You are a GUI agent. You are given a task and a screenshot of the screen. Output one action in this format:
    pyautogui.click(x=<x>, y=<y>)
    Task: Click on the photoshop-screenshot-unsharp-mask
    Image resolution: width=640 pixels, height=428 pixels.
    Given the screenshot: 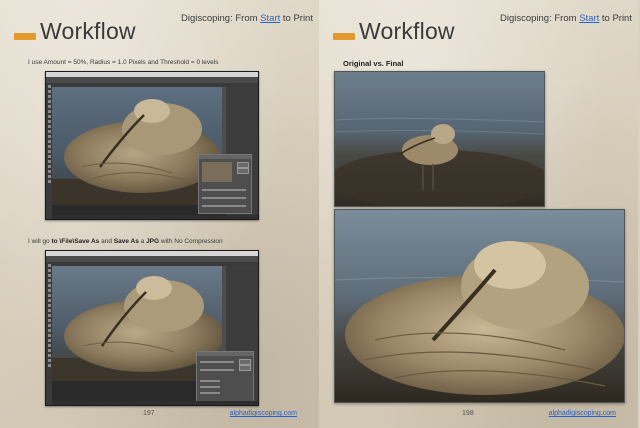 What is the action you would take?
    pyautogui.click(x=152, y=145)
    